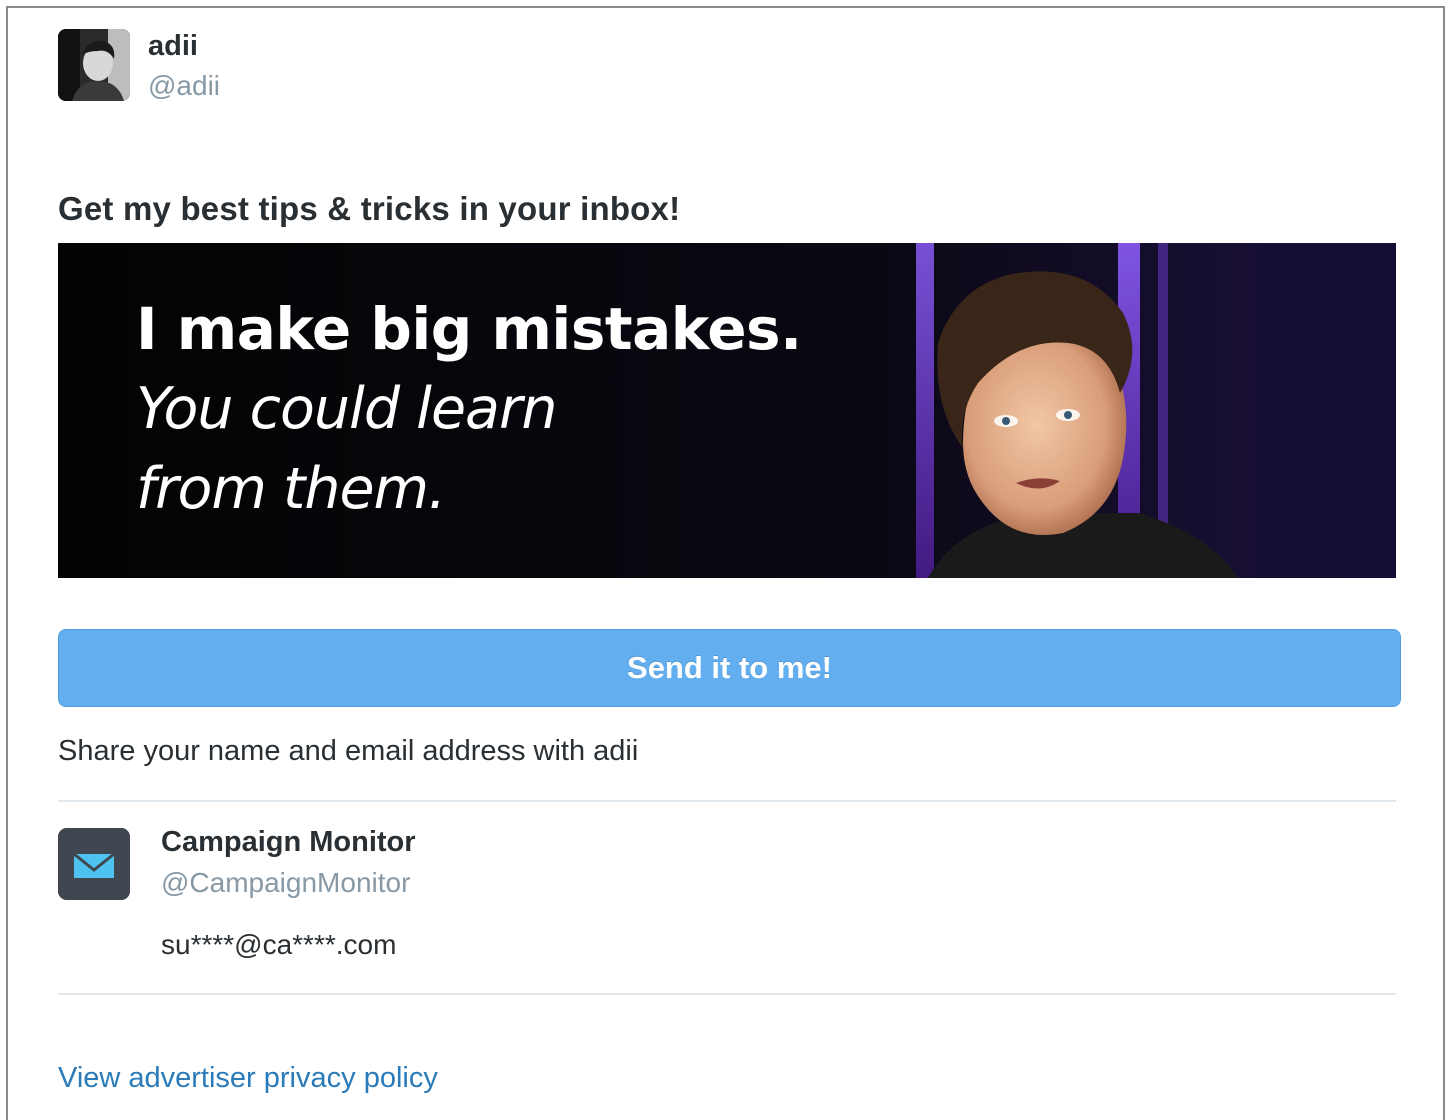 This screenshot has height=1120, width=1452. I want to click on send-it-to-me-button: Send it to me!, so click(729, 668).